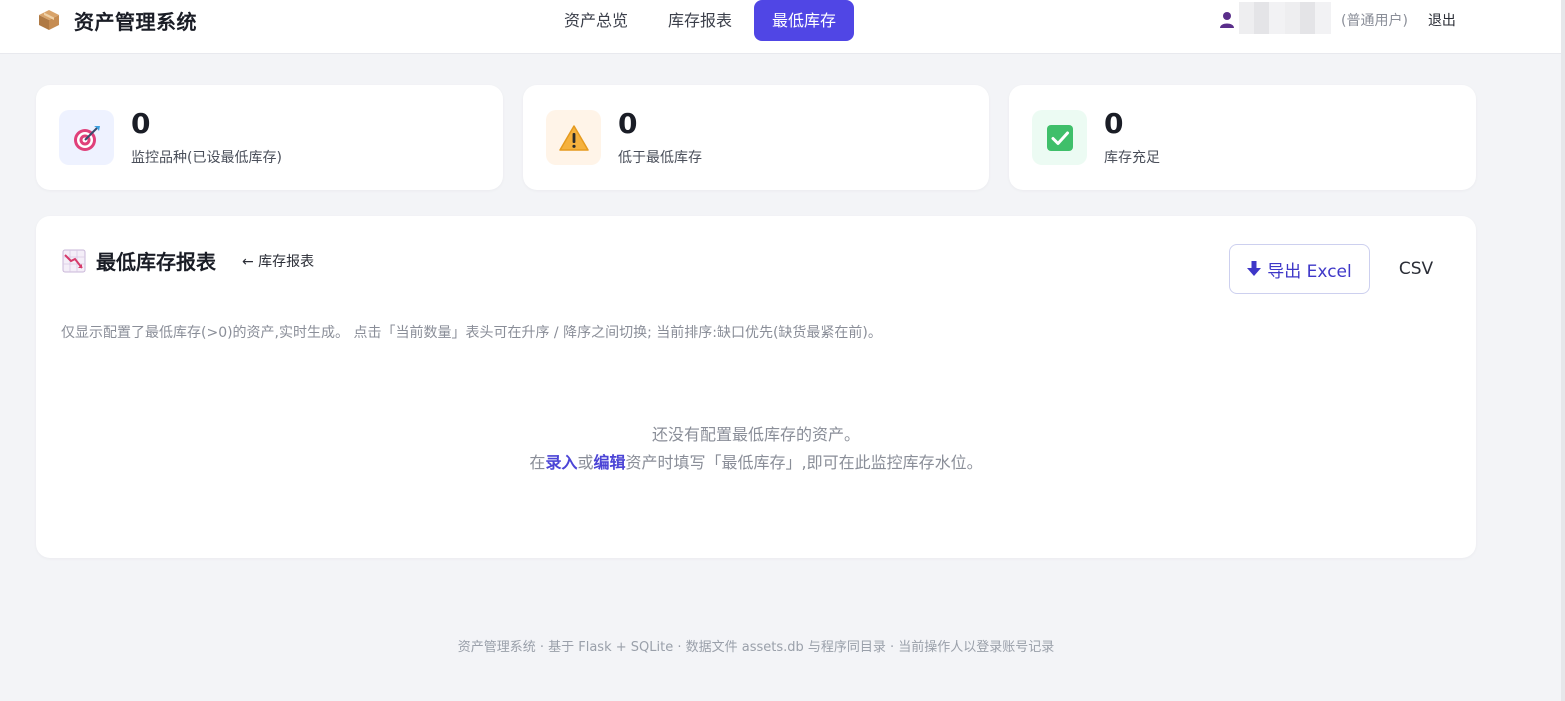 The image size is (1565, 701). Describe the element at coordinates (596, 20) in the screenshot. I see `nav-asset-overview: 资产总览` at that location.